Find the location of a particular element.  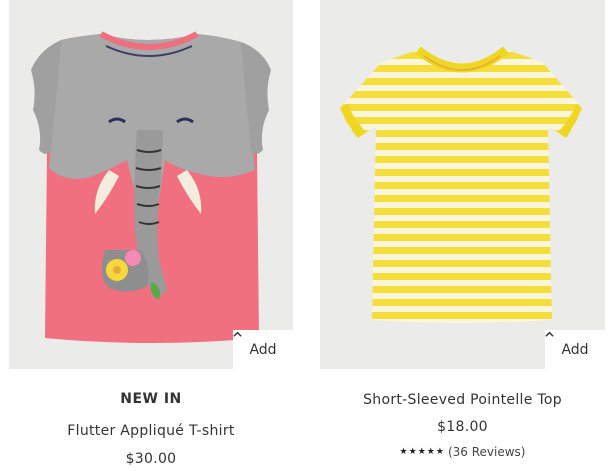

star-rating: ★ ★ ★ ★ ★ is located at coordinates (422, 452).